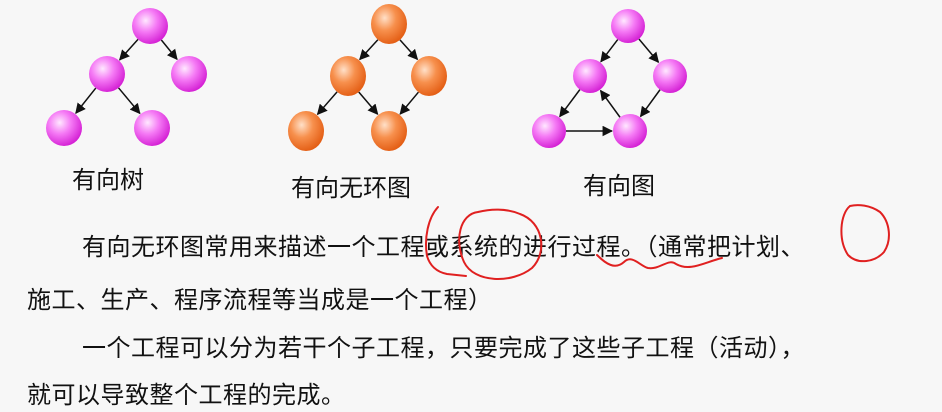  I want to click on graph-1-node-E, so click(152, 128).